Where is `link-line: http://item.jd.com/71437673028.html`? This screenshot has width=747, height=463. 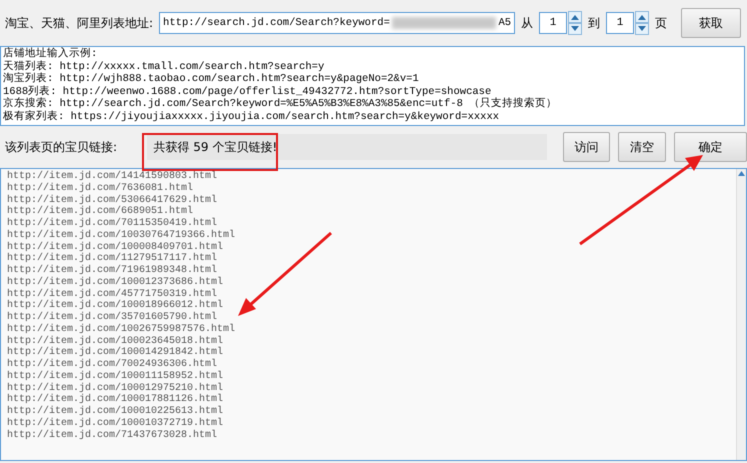 link-line: http://item.jd.com/71437673028.html is located at coordinates (112, 436).